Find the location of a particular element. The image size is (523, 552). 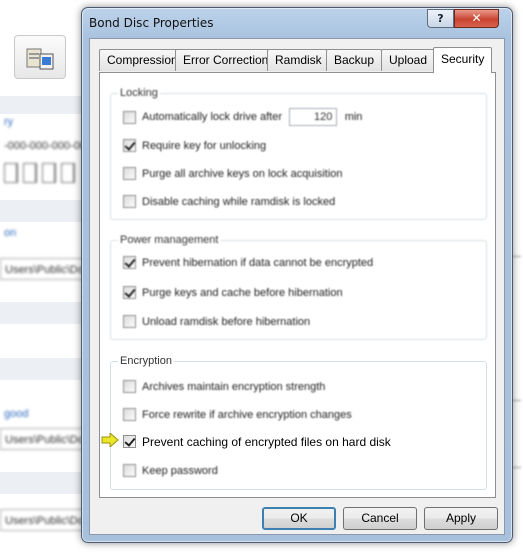

tab-ramdisk: Ramdisk is located at coordinates (298, 60).